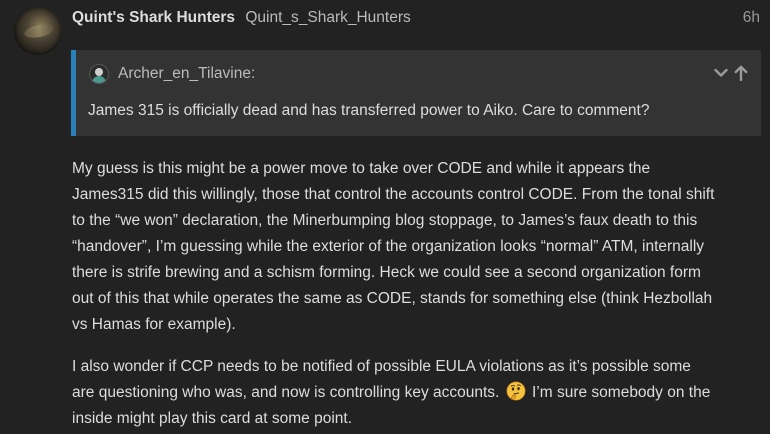 Image resolution: width=770 pixels, height=434 pixels. I want to click on quote-avatar, so click(99, 74).